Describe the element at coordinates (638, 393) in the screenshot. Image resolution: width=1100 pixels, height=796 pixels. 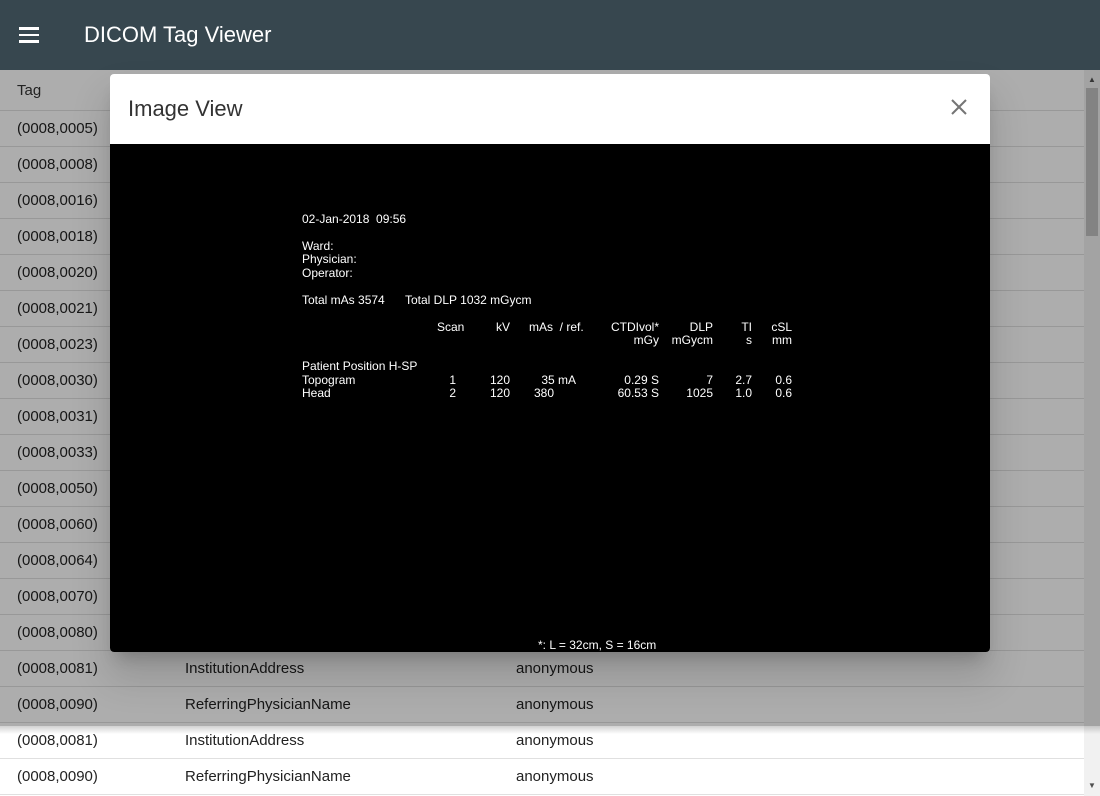
I see `scan-row-ctdivol: 60.53 S` at that location.